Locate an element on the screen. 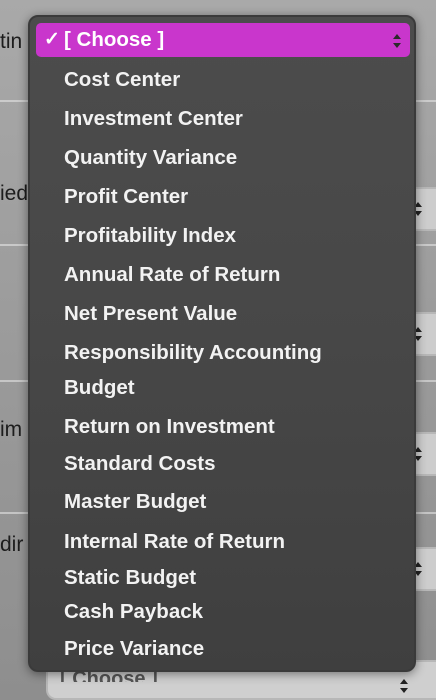 This screenshot has height=700, width=436. option-profit-center: Profit Center is located at coordinates (126, 197).